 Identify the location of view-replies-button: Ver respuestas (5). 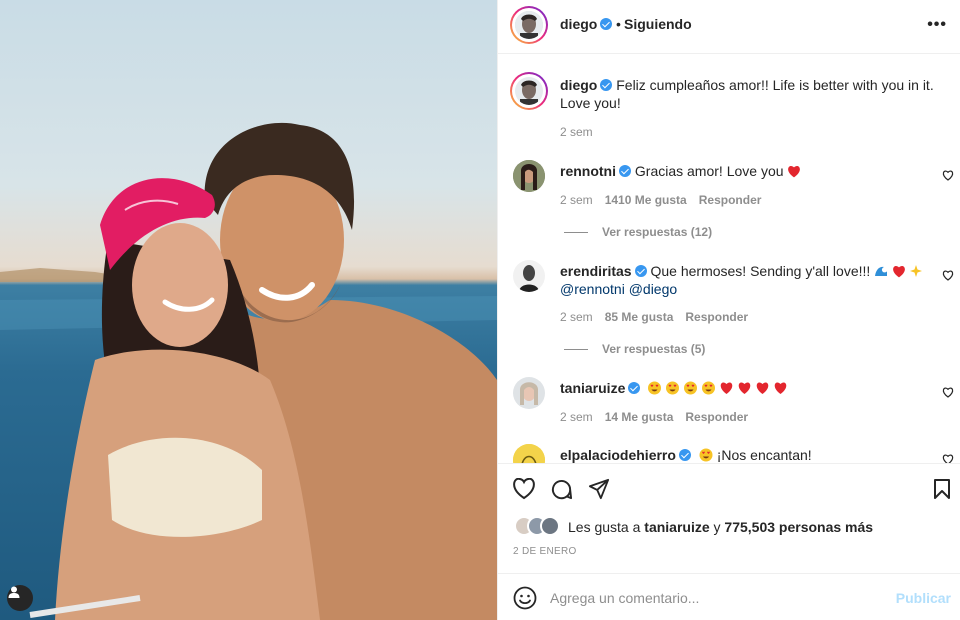
(634, 349).